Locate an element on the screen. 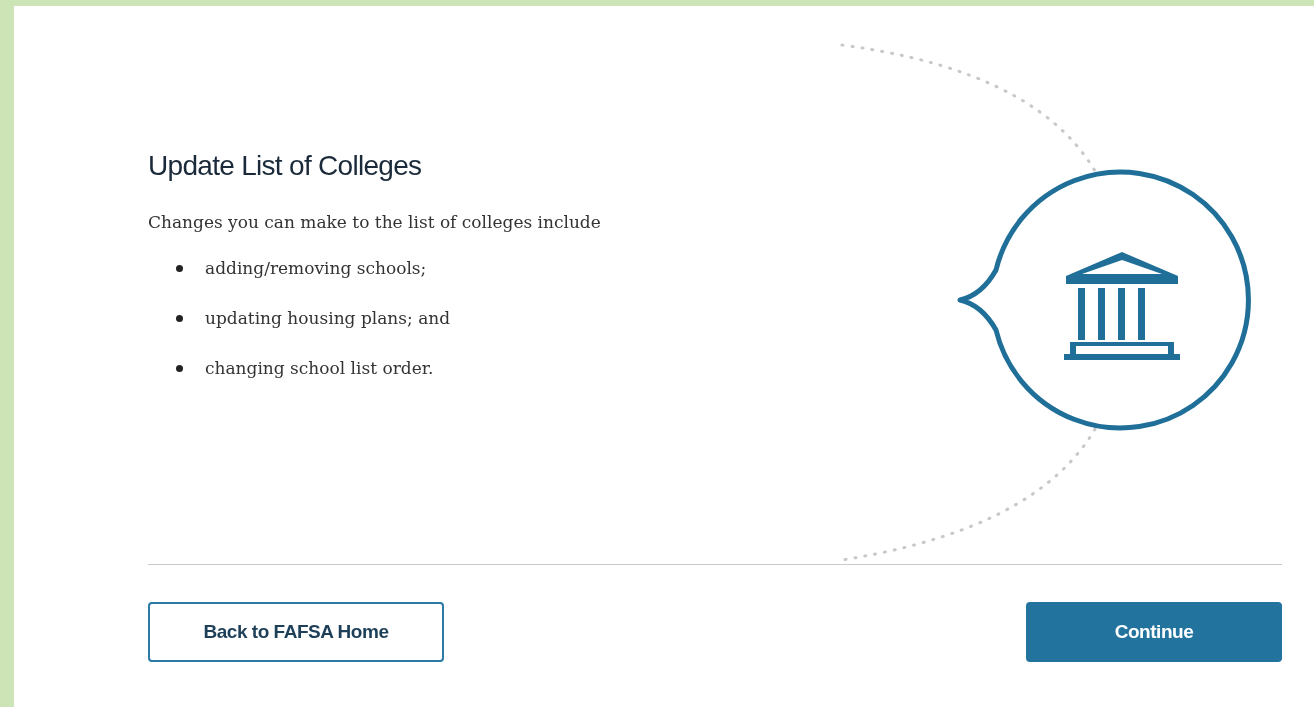 Image resolution: width=1314 pixels, height=707 pixels. list-item-text: updating housing plans; and is located at coordinates (328, 318).